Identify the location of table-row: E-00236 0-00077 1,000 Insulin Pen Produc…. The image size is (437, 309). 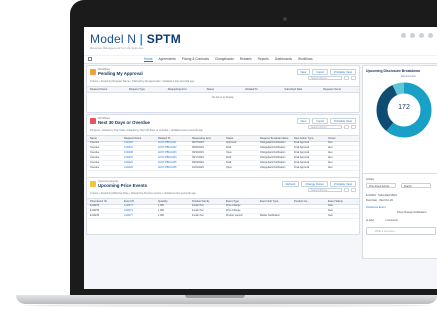
(223, 216).